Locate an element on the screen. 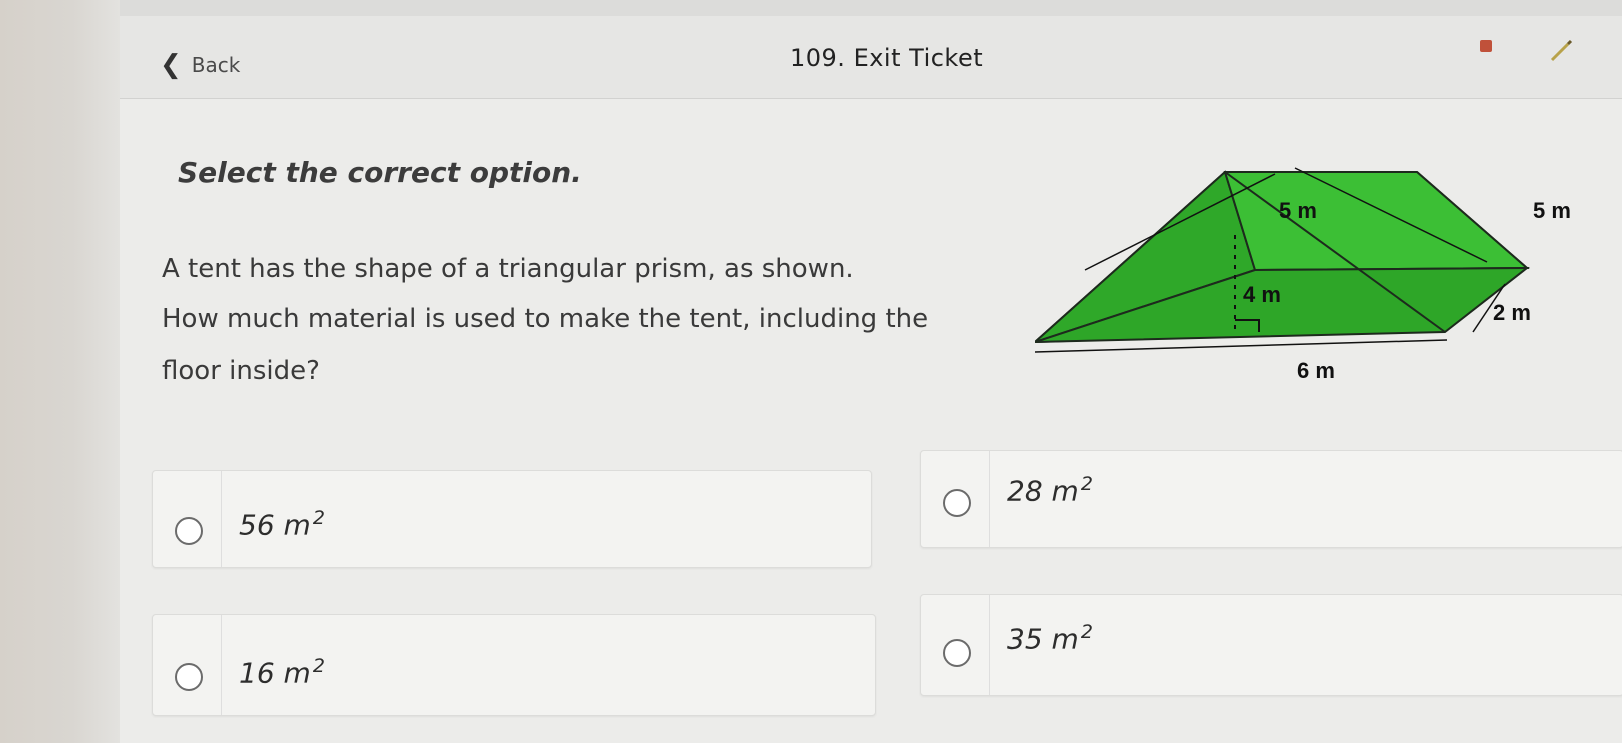 The height and width of the screenshot is (743, 1622). option-text: 16 m2 is located at coordinates (282, 672).